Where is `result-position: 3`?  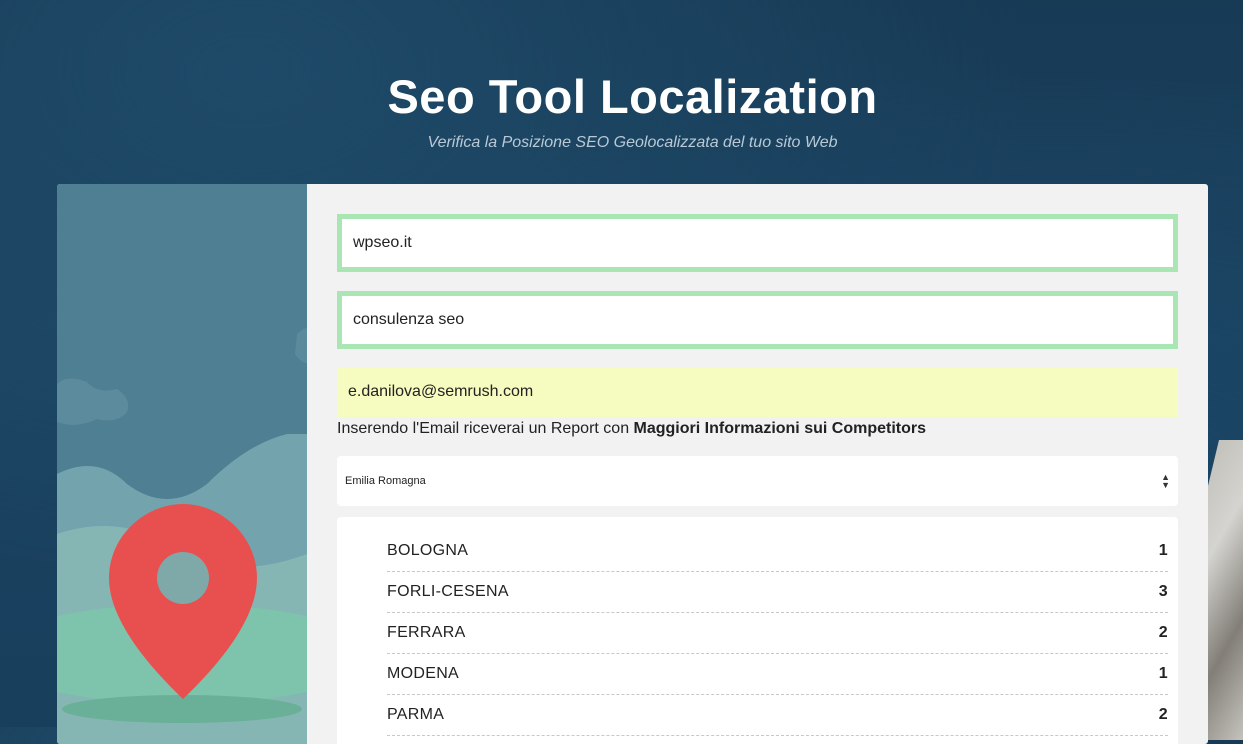 result-position: 3 is located at coordinates (1163, 591).